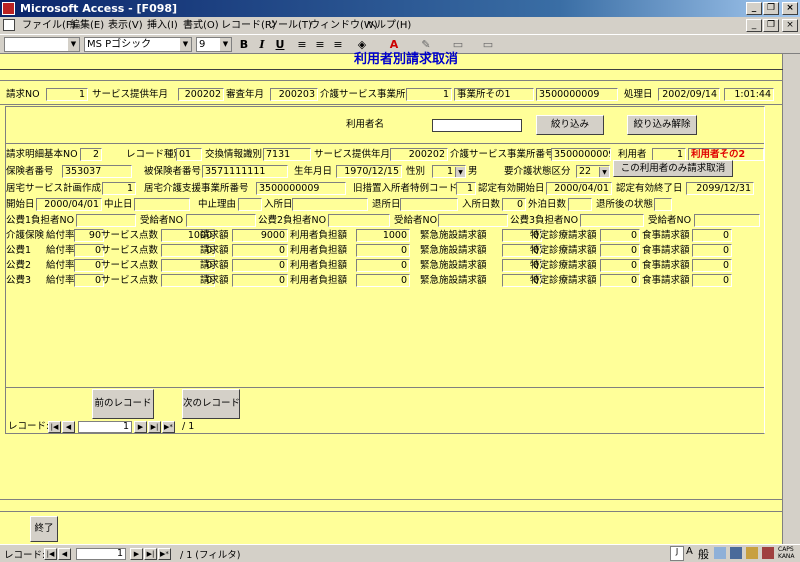 This screenshot has width=800, height=562. Describe the element at coordinates (50, 554) in the screenshot. I see `main-first-record-icon: |◀` at that location.